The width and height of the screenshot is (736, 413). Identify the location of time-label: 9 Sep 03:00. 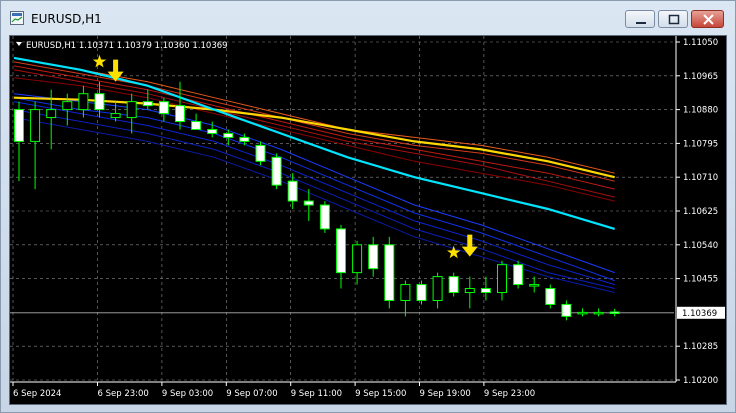
(187, 394).